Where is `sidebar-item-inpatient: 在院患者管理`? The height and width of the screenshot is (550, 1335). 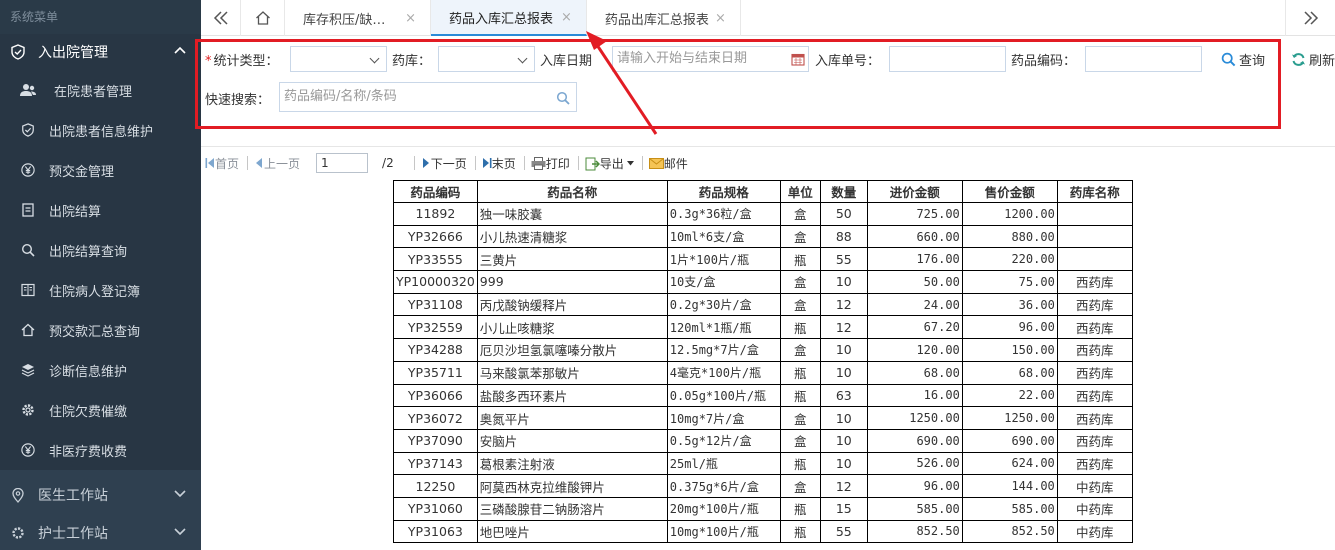
sidebar-item-inpatient: 在院患者管理 is located at coordinates (100, 90).